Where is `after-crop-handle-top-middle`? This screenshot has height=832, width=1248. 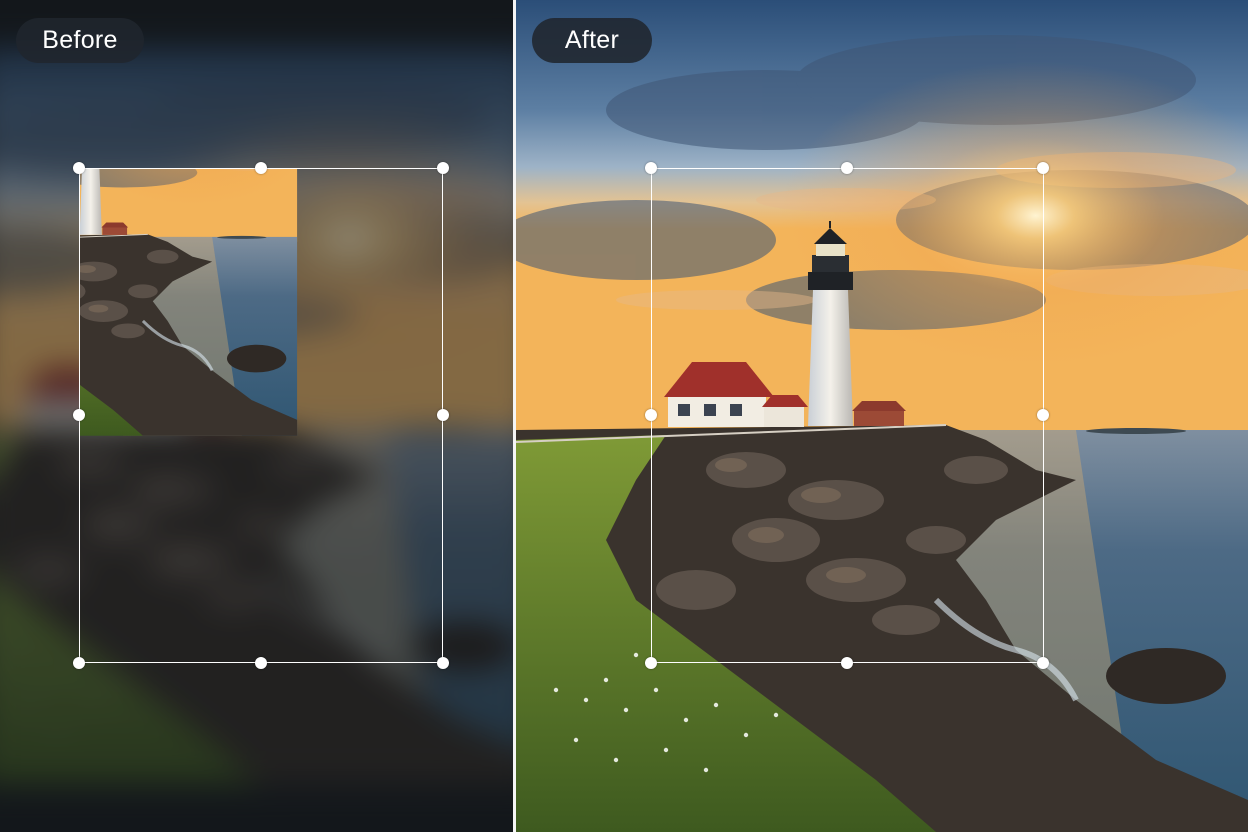
after-crop-handle-top-middle is located at coordinates (847, 168).